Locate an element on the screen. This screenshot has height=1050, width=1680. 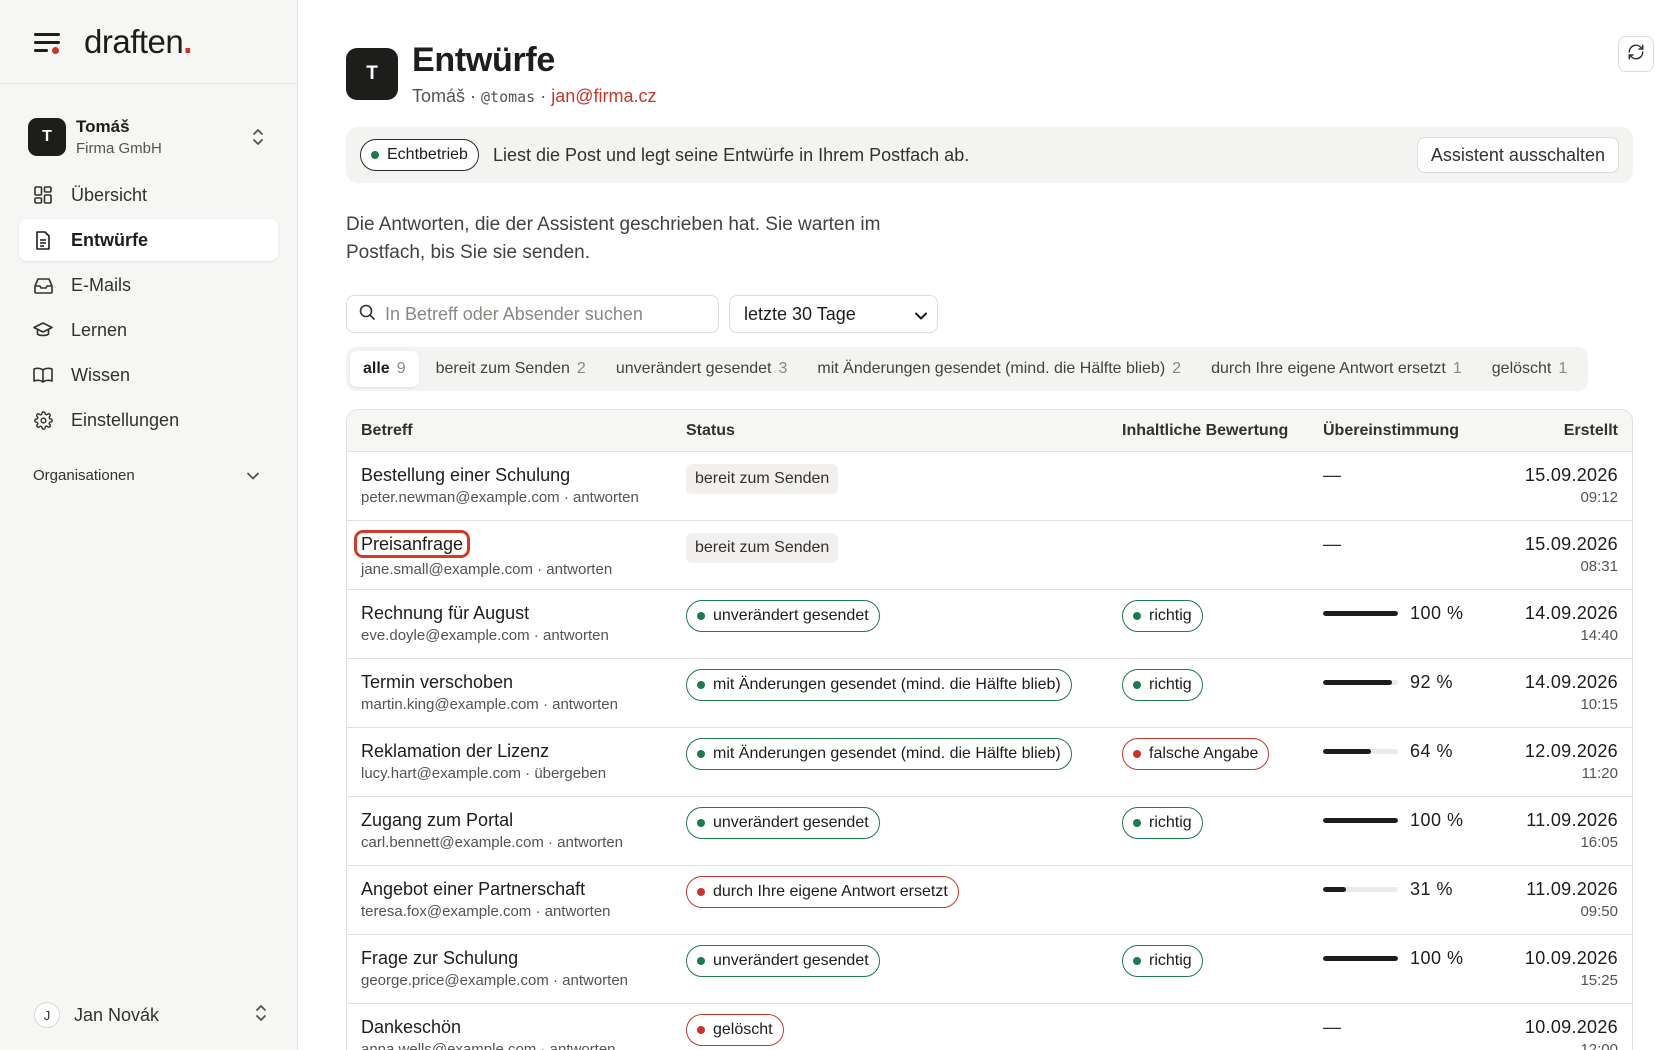
row-sender: lucy.hart@example.com · übergeben is located at coordinates (484, 773).